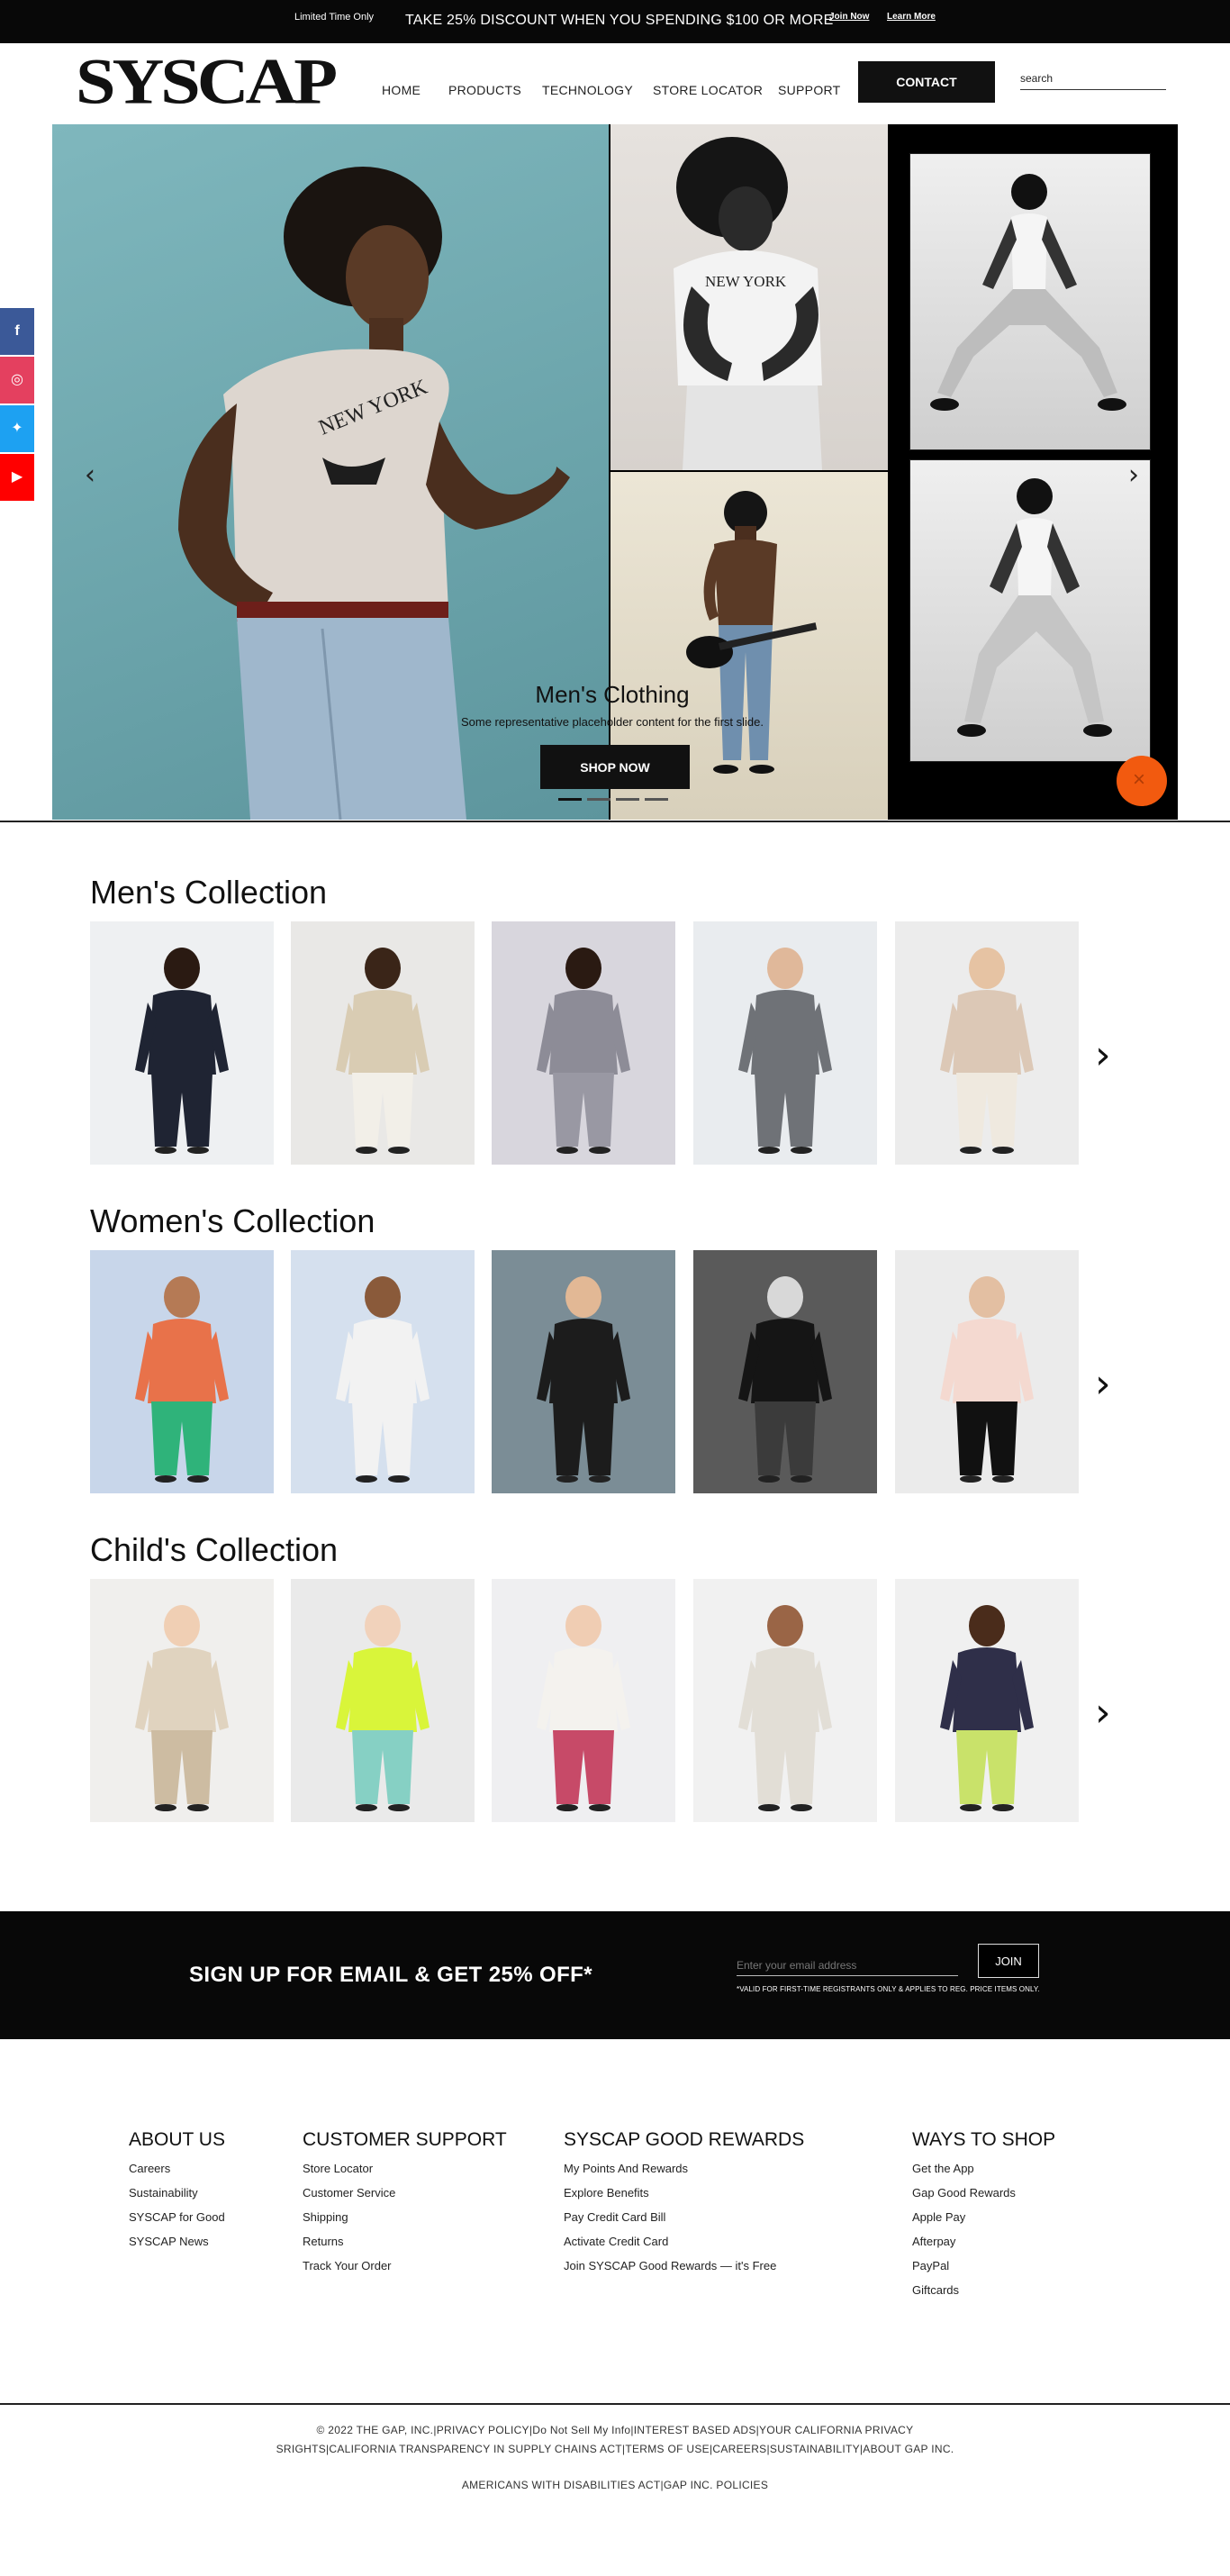  What do you see at coordinates (207, 82) in the screenshot?
I see `site-logo: SYSCAP` at bounding box center [207, 82].